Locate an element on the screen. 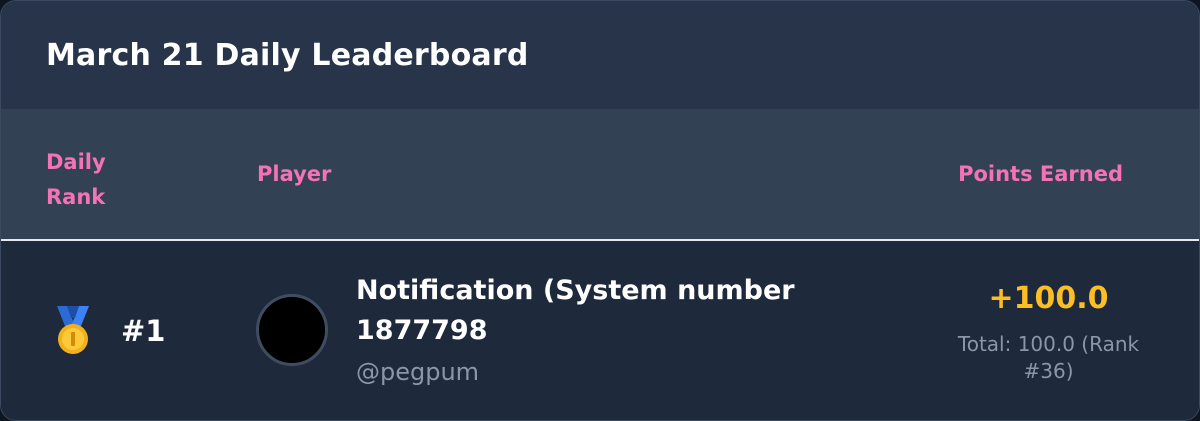 This screenshot has width=1200, height=421. column-header-points: Points Earned is located at coordinates (1040, 174).